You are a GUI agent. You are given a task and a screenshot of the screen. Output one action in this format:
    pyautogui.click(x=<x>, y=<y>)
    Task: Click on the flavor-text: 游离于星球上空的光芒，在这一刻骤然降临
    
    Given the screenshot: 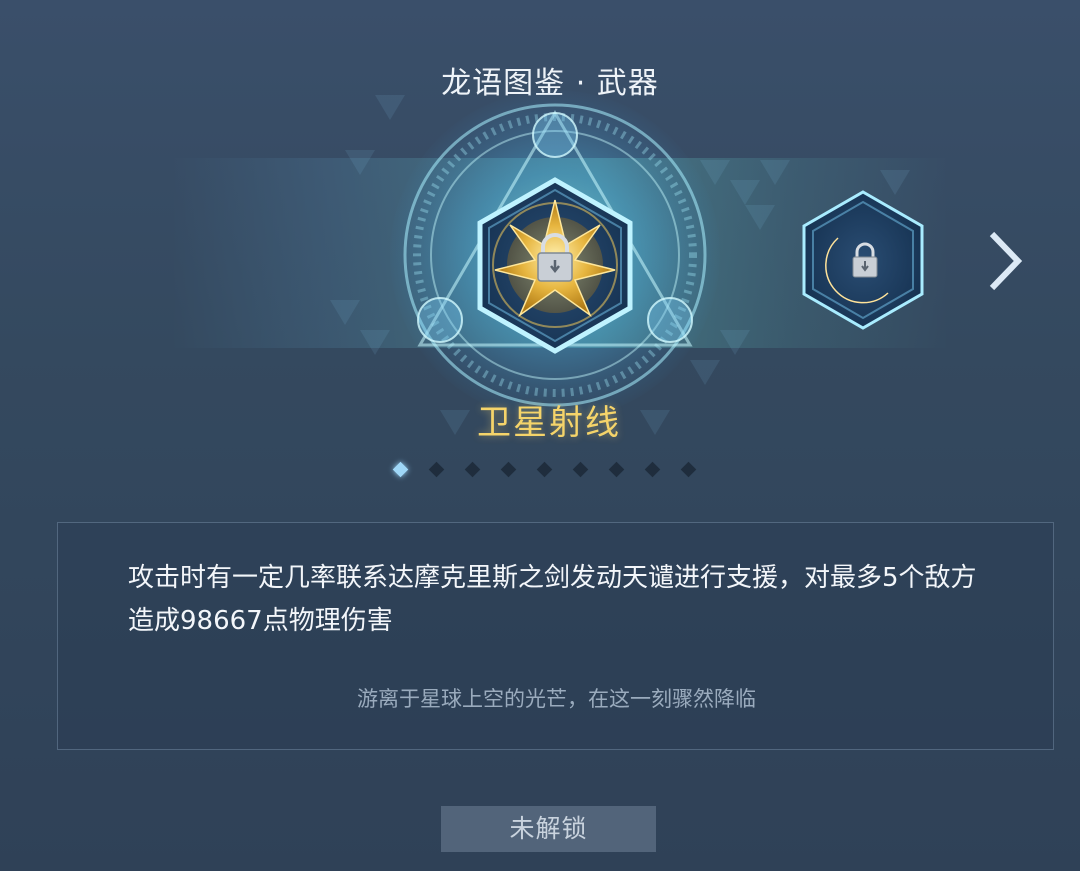 What is the action you would take?
    pyautogui.click(x=556, y=699)
    